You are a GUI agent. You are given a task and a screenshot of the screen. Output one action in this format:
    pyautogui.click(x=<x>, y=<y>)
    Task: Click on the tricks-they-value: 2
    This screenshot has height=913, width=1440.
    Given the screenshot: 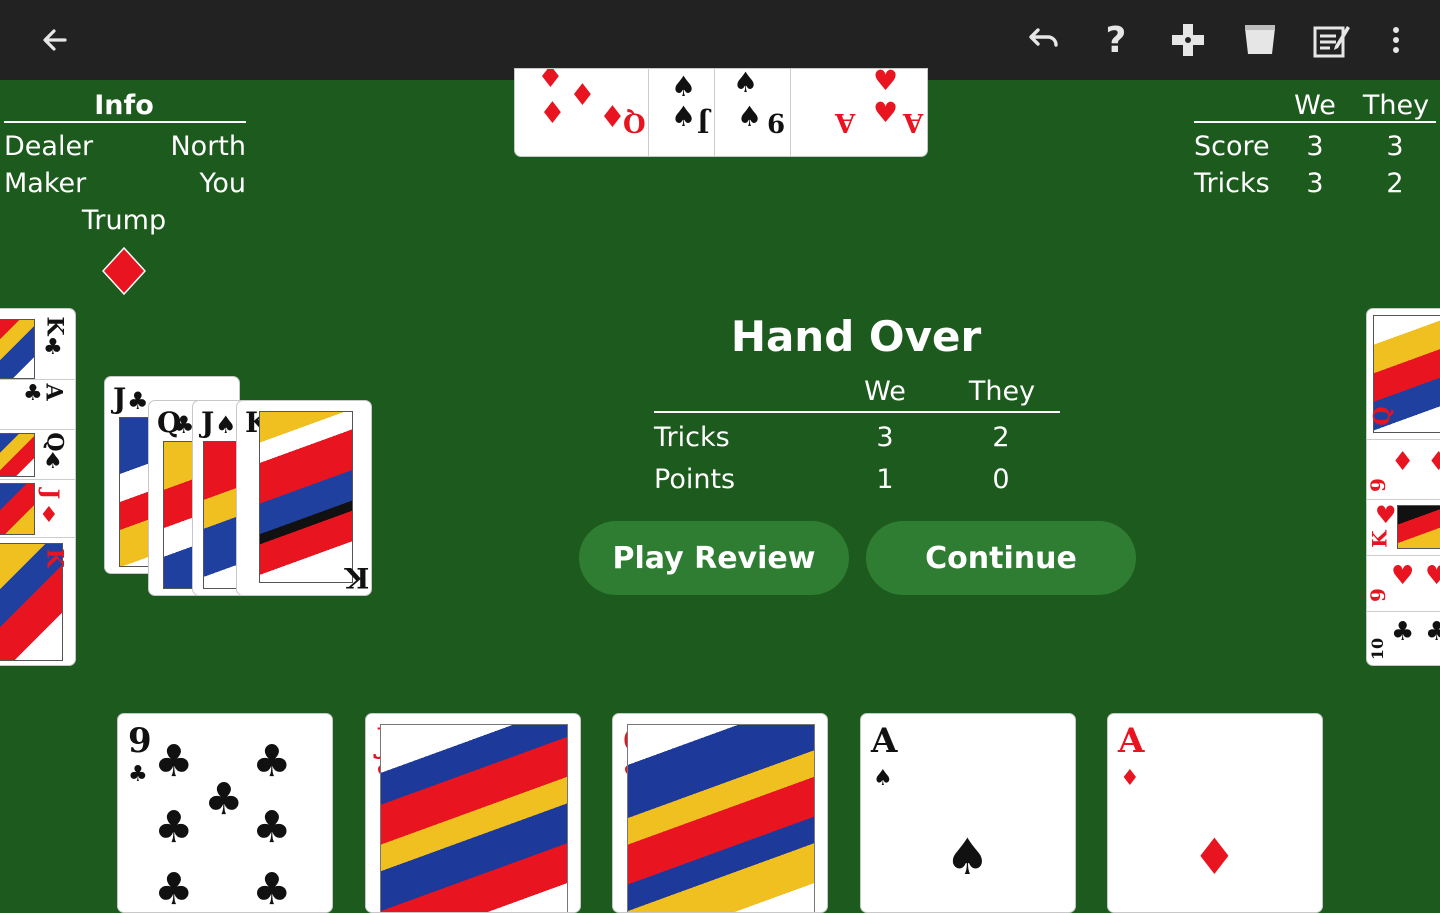 What is the action you would take?
    pyautogui.click(x=1395, y=183)
    